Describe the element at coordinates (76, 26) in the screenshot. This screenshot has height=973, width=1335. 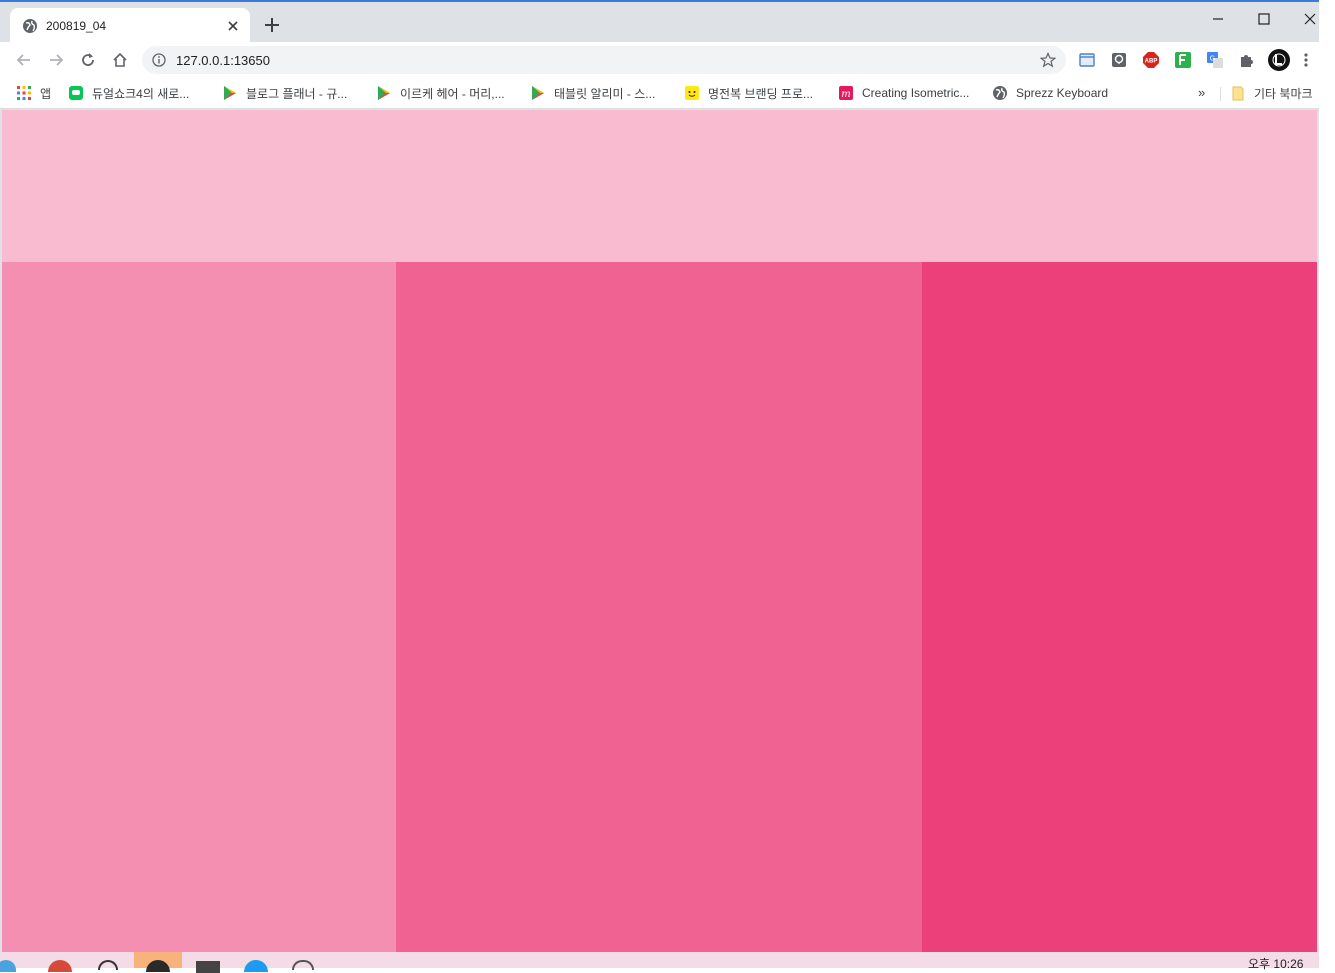
I see `tab-title: 200819_04` at that location.